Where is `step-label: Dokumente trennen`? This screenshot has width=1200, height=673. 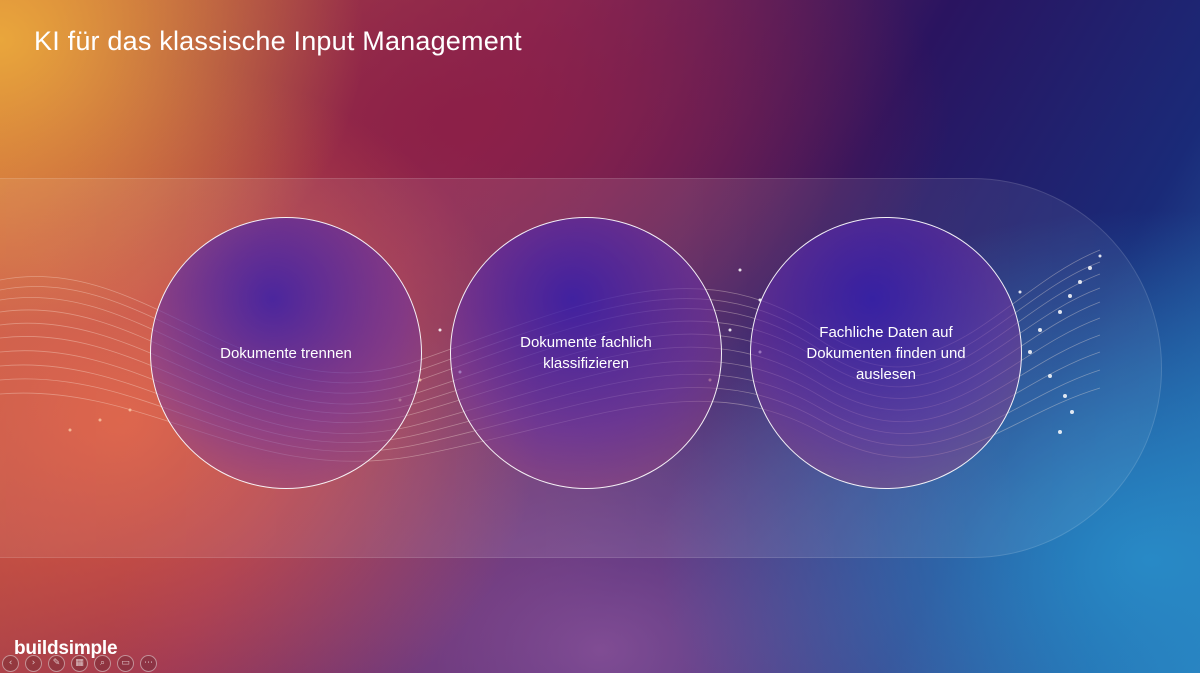 step-label: Dokumente trennen is located at coordinates (286, 353).